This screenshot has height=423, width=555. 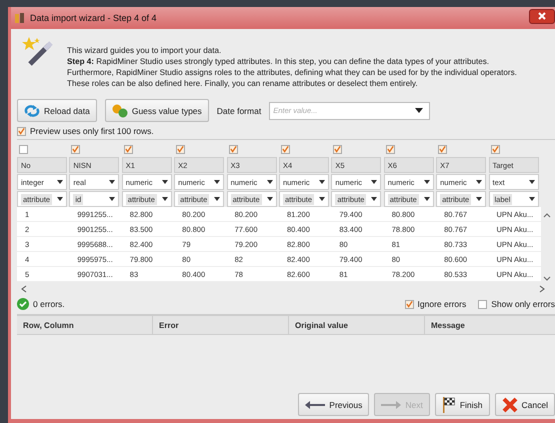 I want to click on scroll-up-icon, so click(x=546, y=215).